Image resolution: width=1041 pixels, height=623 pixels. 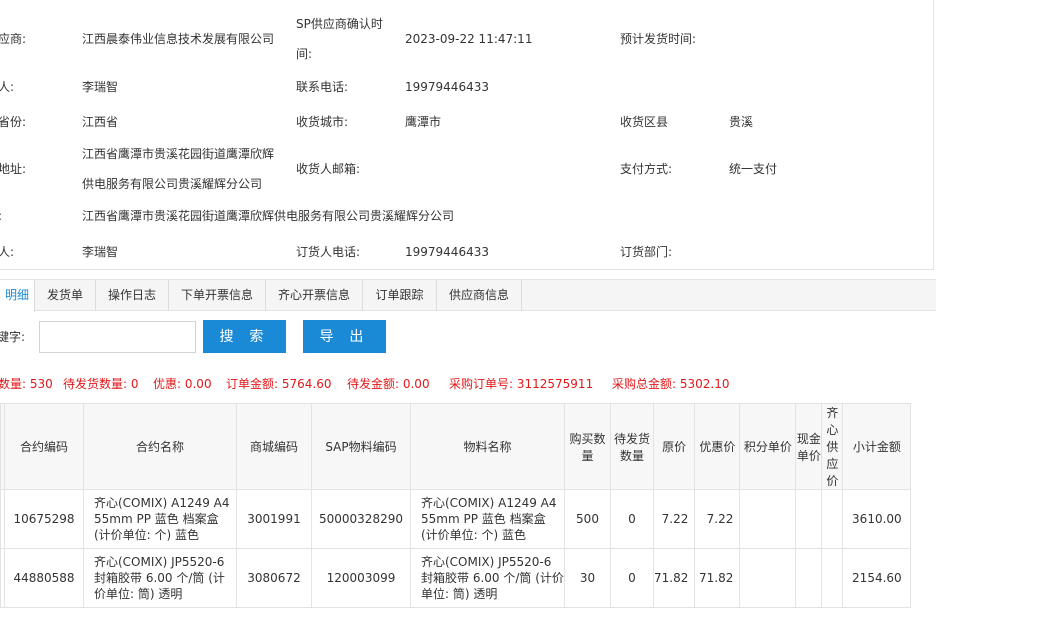 I want to click on tab-order-invoice: 下单开票信息, so click(x=217, y=295).